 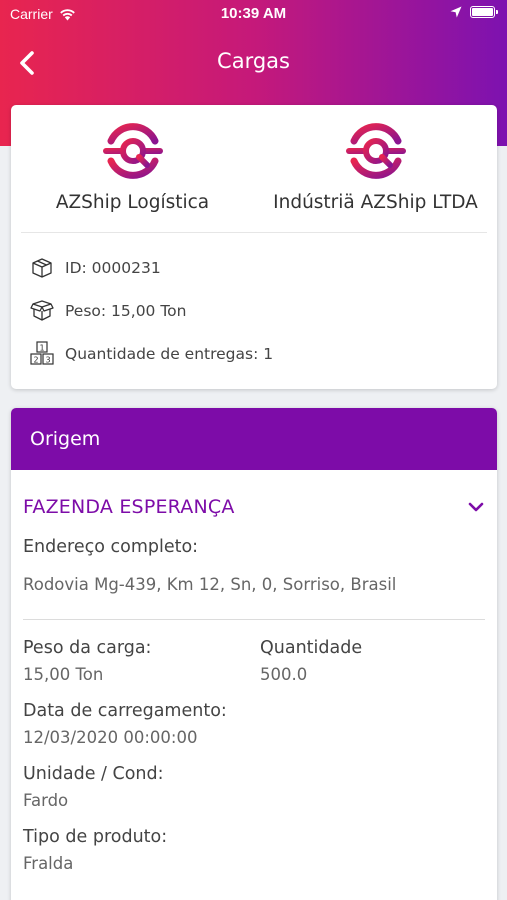 I want to click on company-name: AZShip Logística, so click(x=132, y=202).